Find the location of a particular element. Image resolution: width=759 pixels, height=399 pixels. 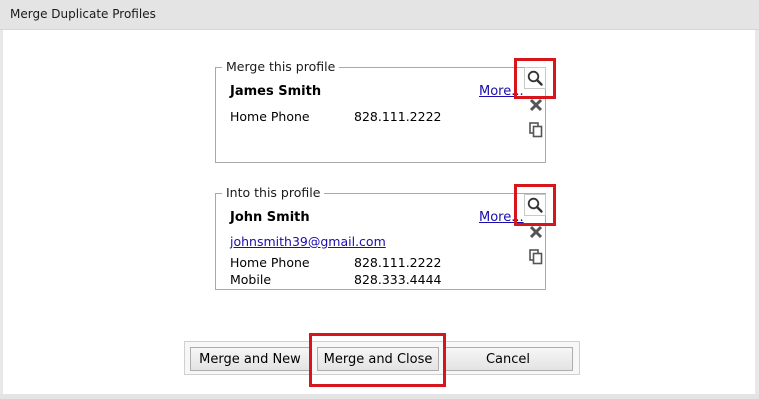

cancel-button: Cancel is located at coordinates (508, 359).